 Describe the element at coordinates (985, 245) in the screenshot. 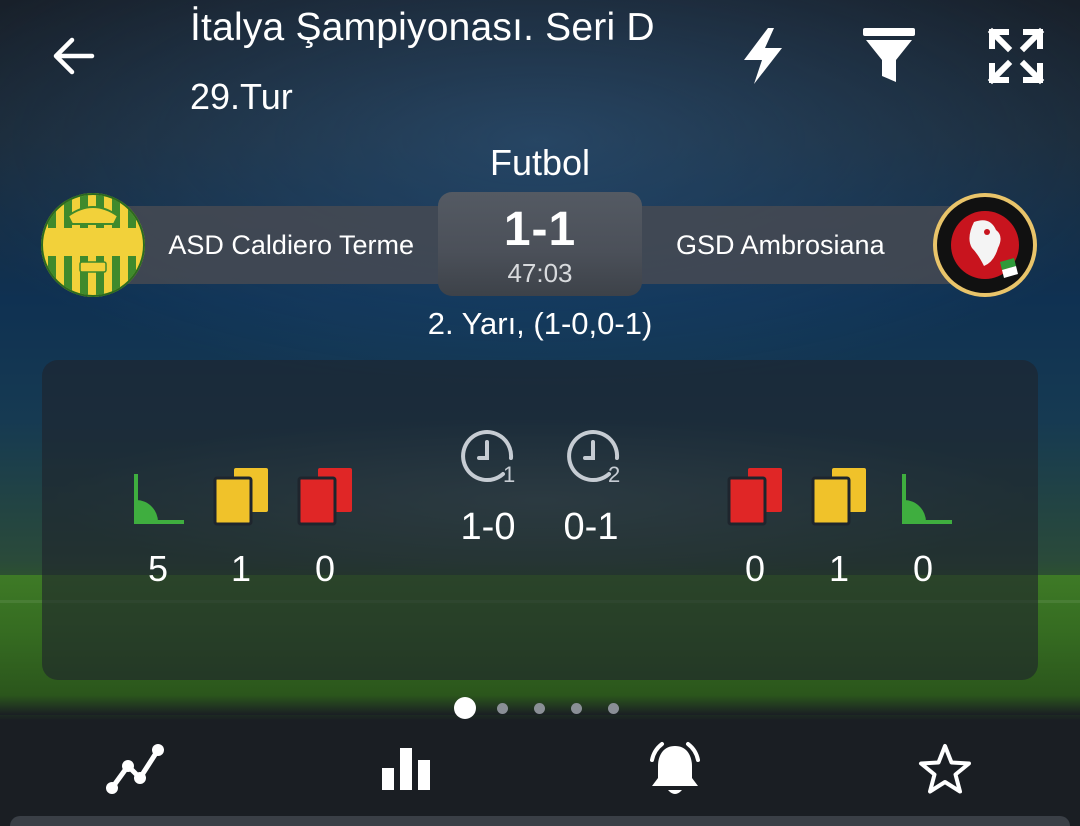

I see `ambrosiana-crest-icon` at that location.